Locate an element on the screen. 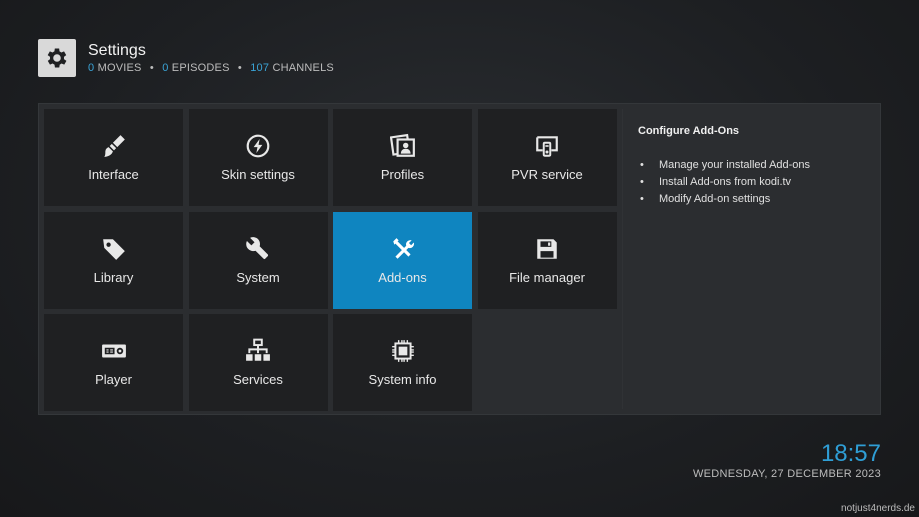 The height and width of the screenshot is (517, 919). hammer-wrench-icon is located at coordinates (403, 249).